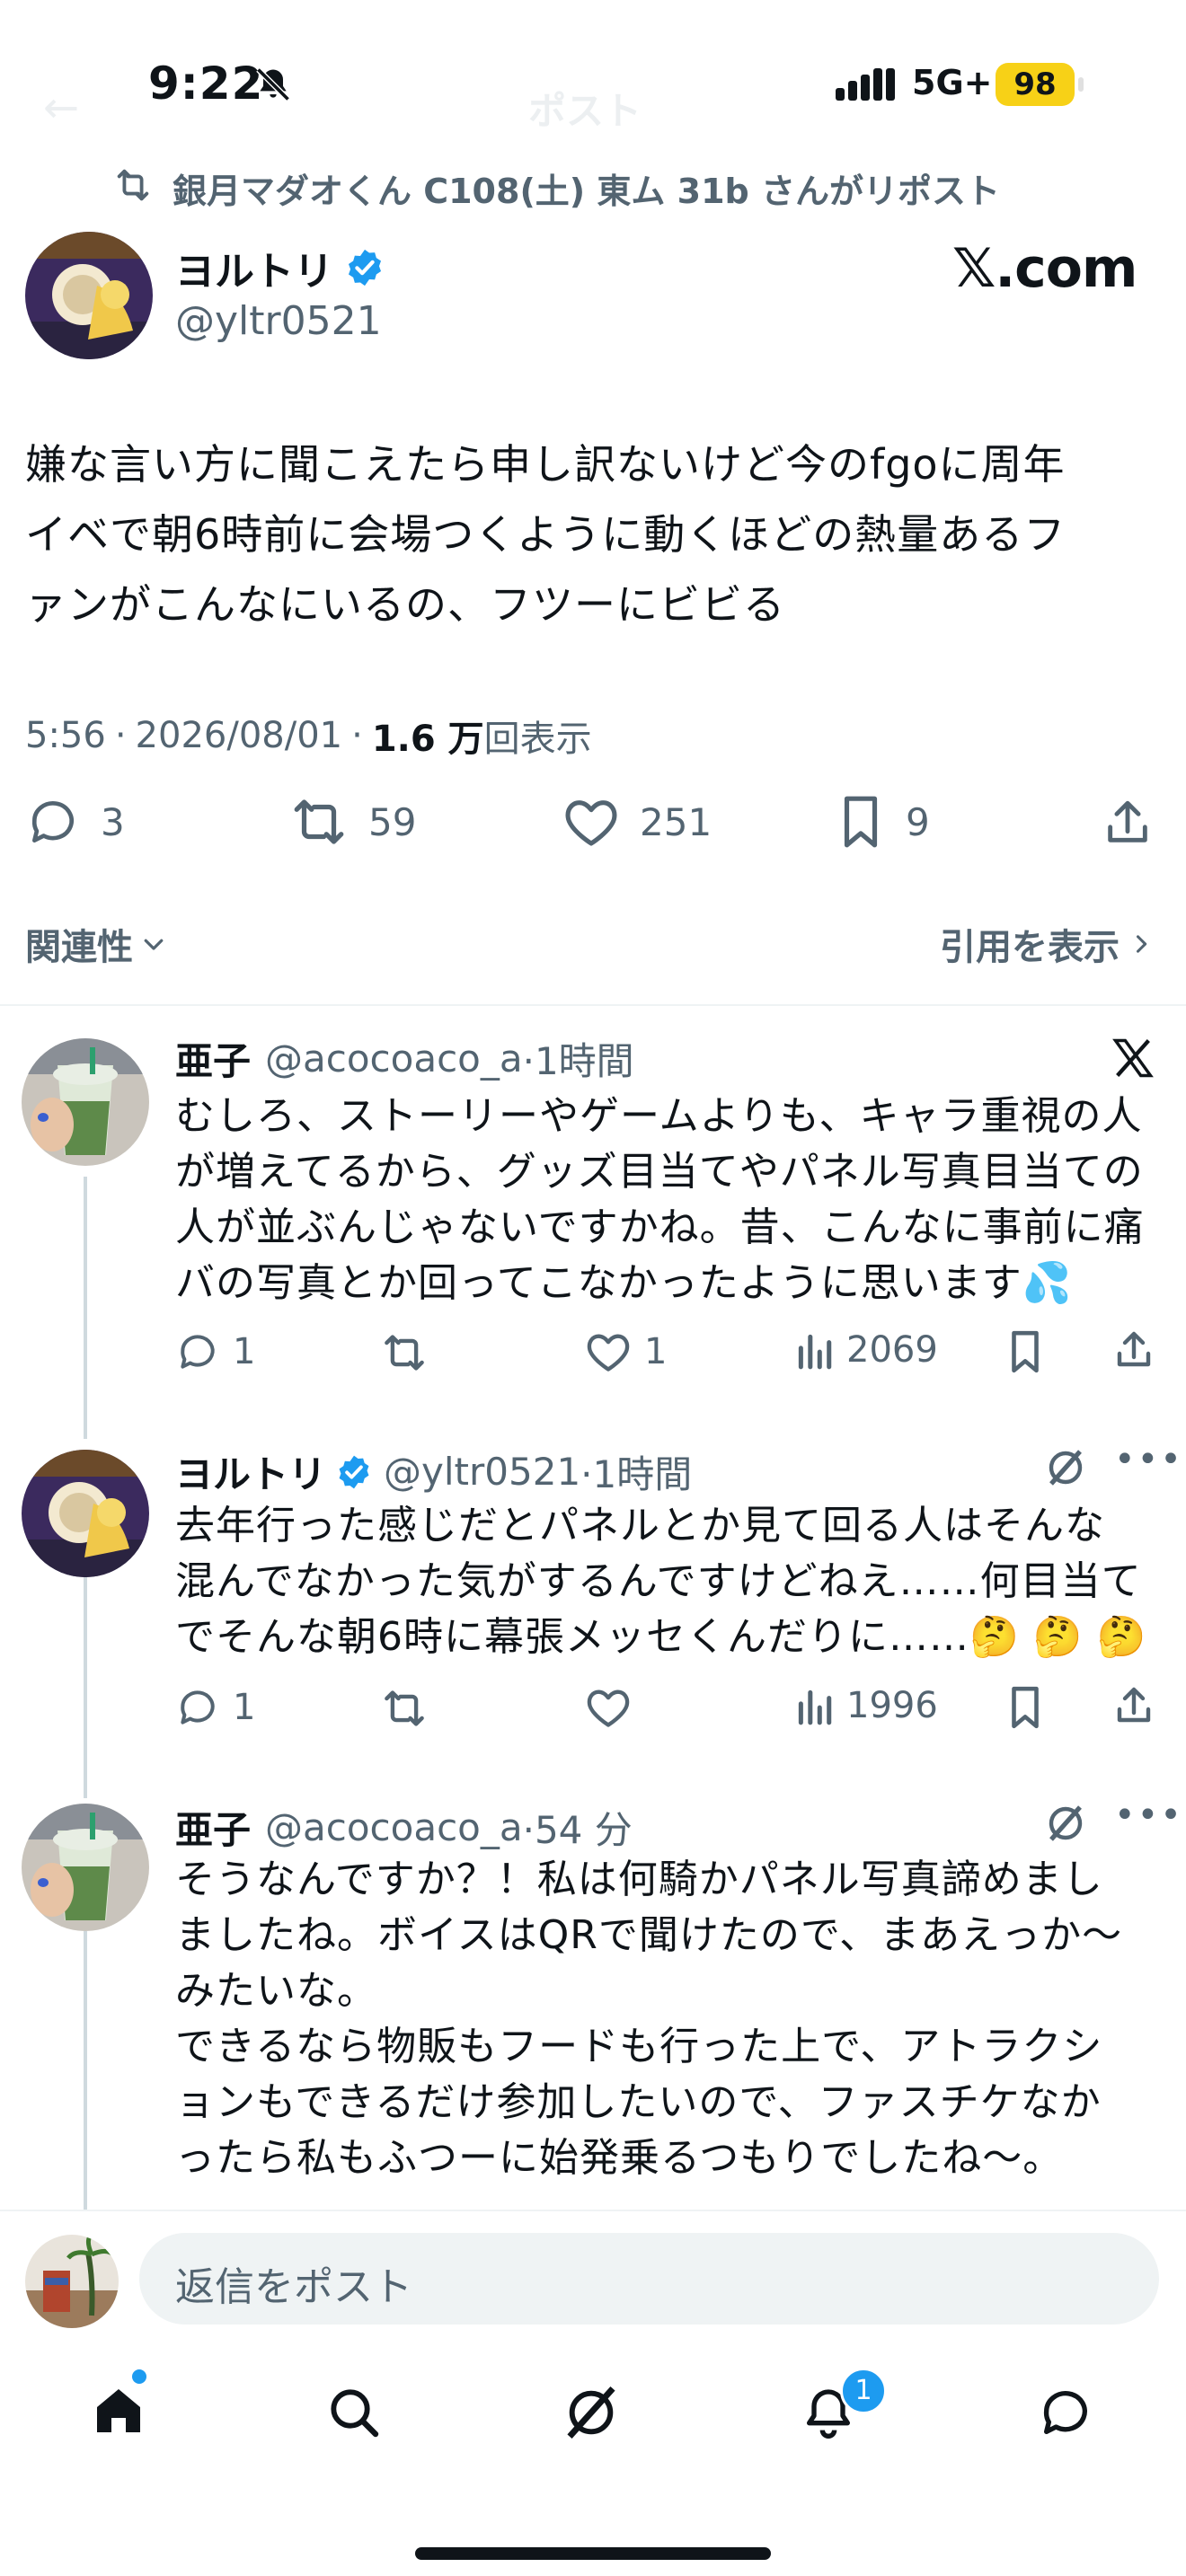  I want to click on like-count: 251, so click(676, 821).